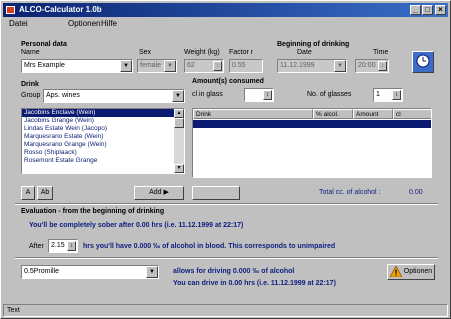 The image size is (451, 319). I want to click on name-value: Mrs Example, so click(44, 65).